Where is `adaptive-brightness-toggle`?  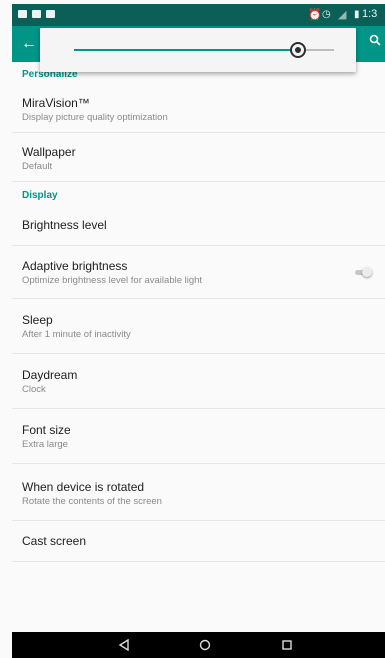
adaptive-brightness-toggle is located at coordinates (363, 272).